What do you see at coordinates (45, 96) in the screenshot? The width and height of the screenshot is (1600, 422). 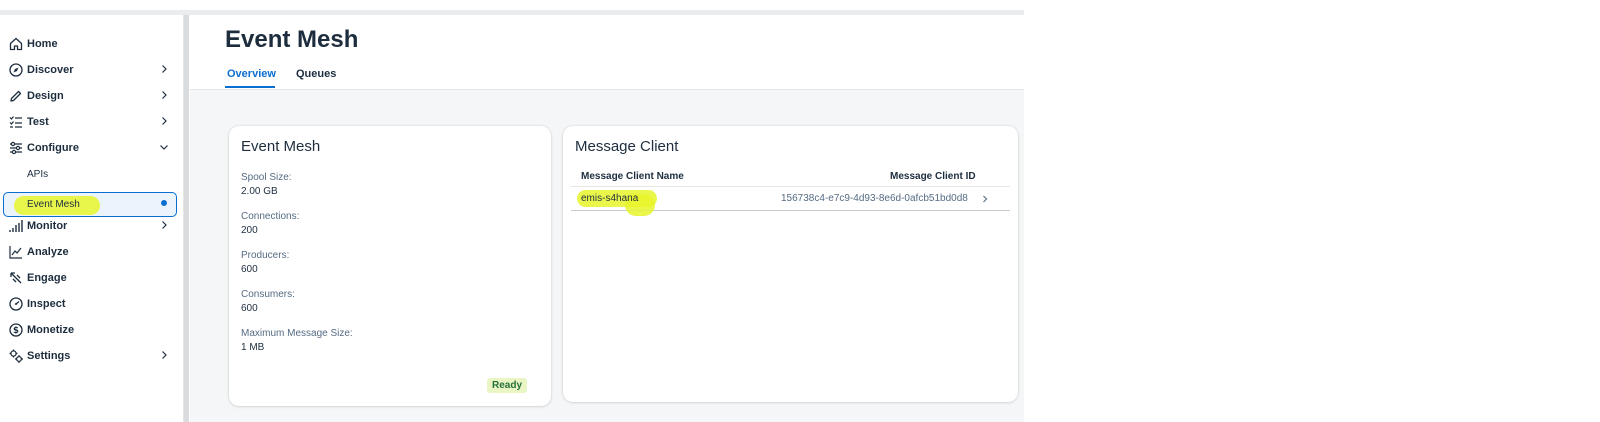 I see `sidebar-item-label: Design` at bounding box center [45, 96].